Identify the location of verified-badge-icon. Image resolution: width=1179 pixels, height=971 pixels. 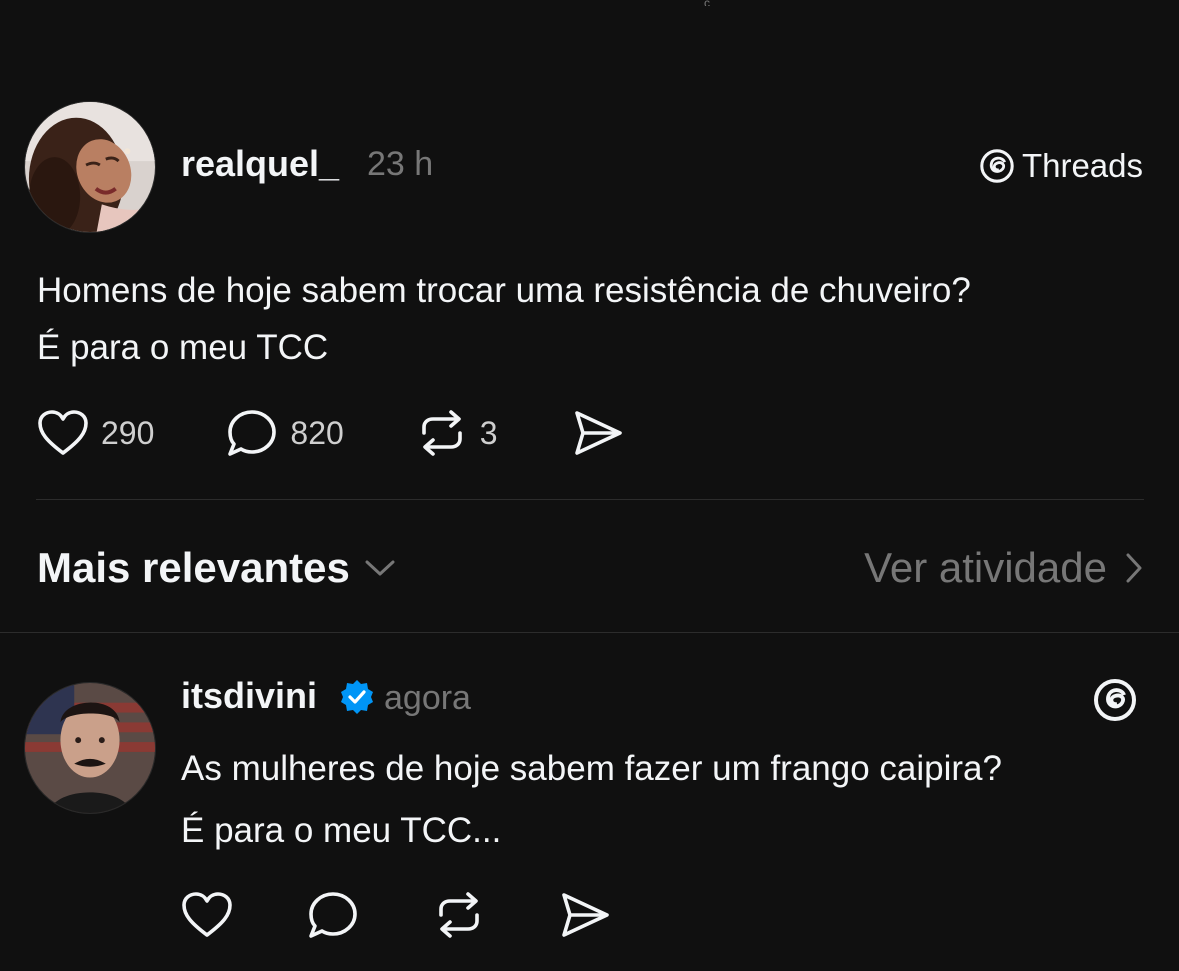
(357, 697).